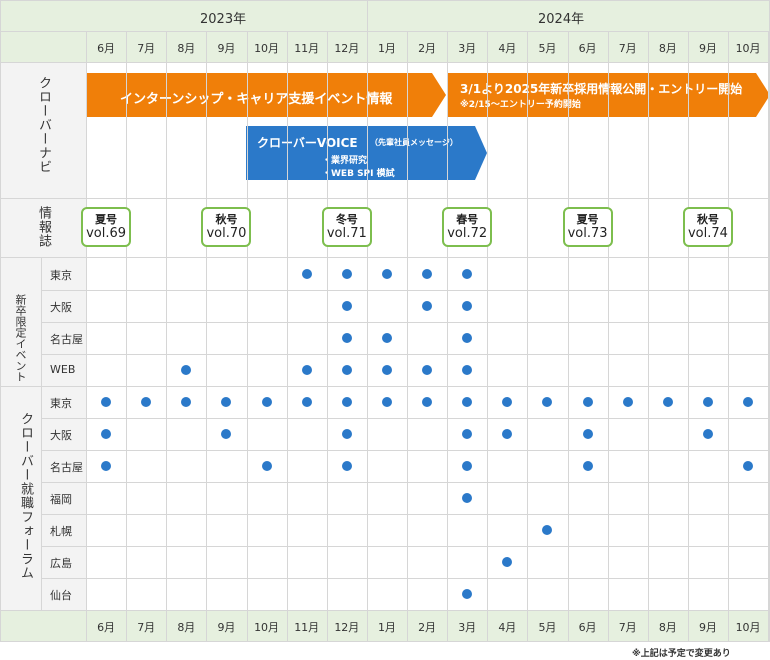 This screenshot has width=770, height=660. Describe the element at coordinates (520, 105) in the screenshot. I see `recruit-bar-sublabel: ※2/15〜エントリー予約開始` at that location.